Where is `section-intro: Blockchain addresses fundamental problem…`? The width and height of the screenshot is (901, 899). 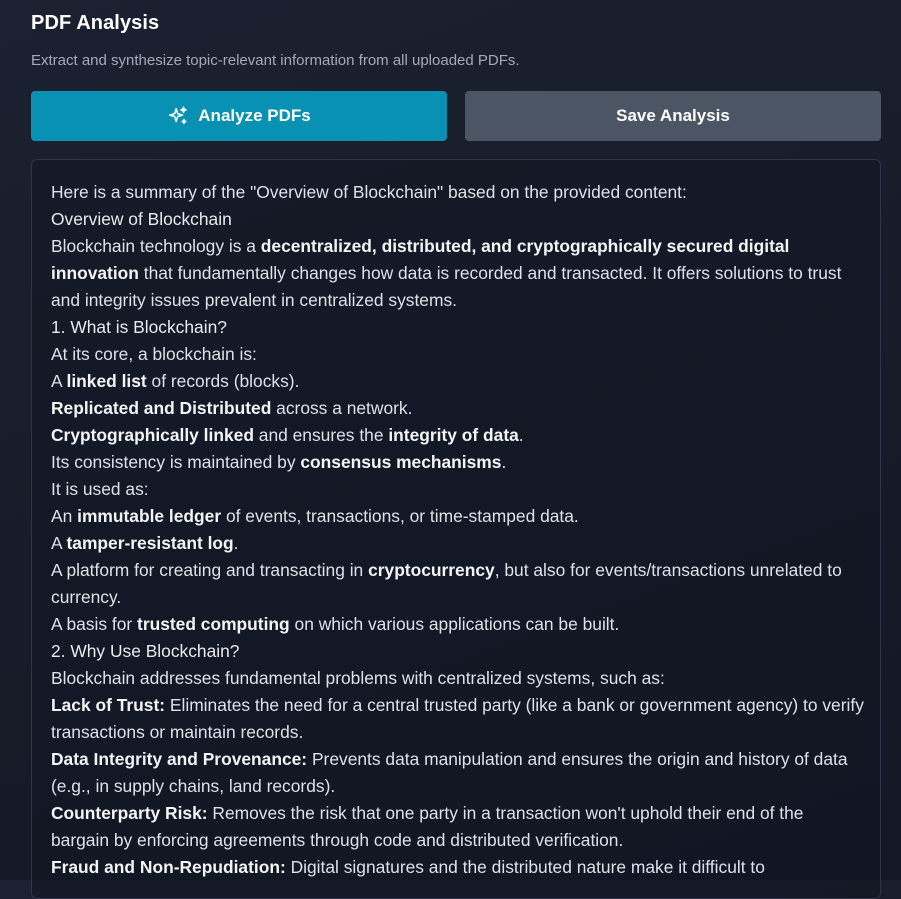 section-intro: Blockchain addresses fundamental problem… is located at coordinates (358, 678).